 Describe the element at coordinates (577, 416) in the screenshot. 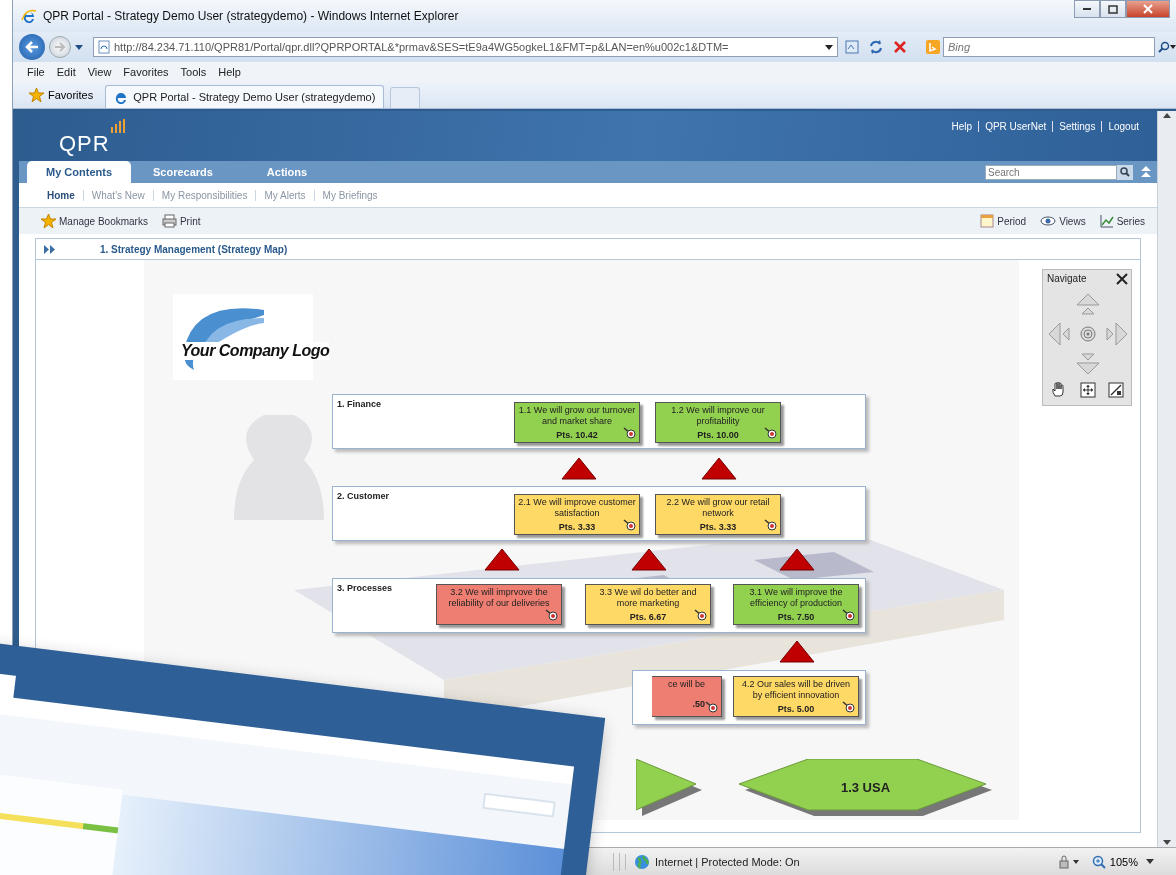

I see `objective-title: 1.1 We will grow our turnover and market share` at that location.